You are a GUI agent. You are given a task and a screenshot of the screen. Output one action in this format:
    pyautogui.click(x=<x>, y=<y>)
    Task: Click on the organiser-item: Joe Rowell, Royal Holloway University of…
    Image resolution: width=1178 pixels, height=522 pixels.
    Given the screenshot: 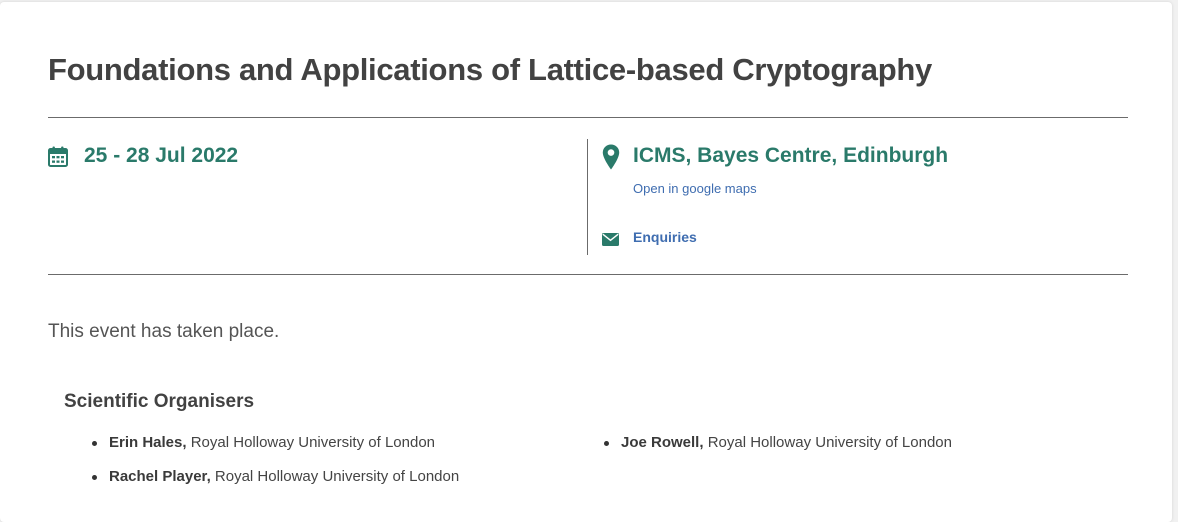 What is the action you would take?
    pyautogui.click(x=777, y=451)
    